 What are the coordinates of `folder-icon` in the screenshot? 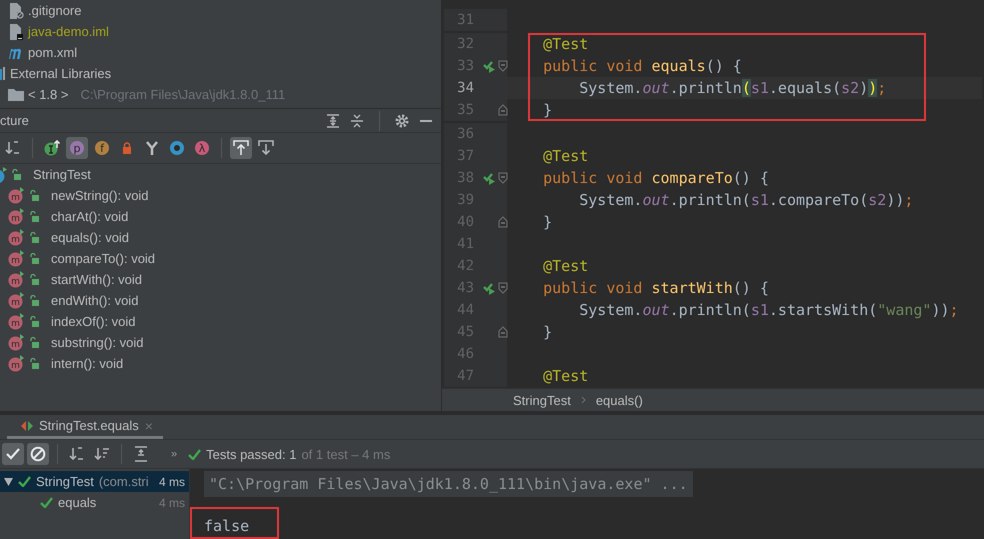 It's located at (16, 94).